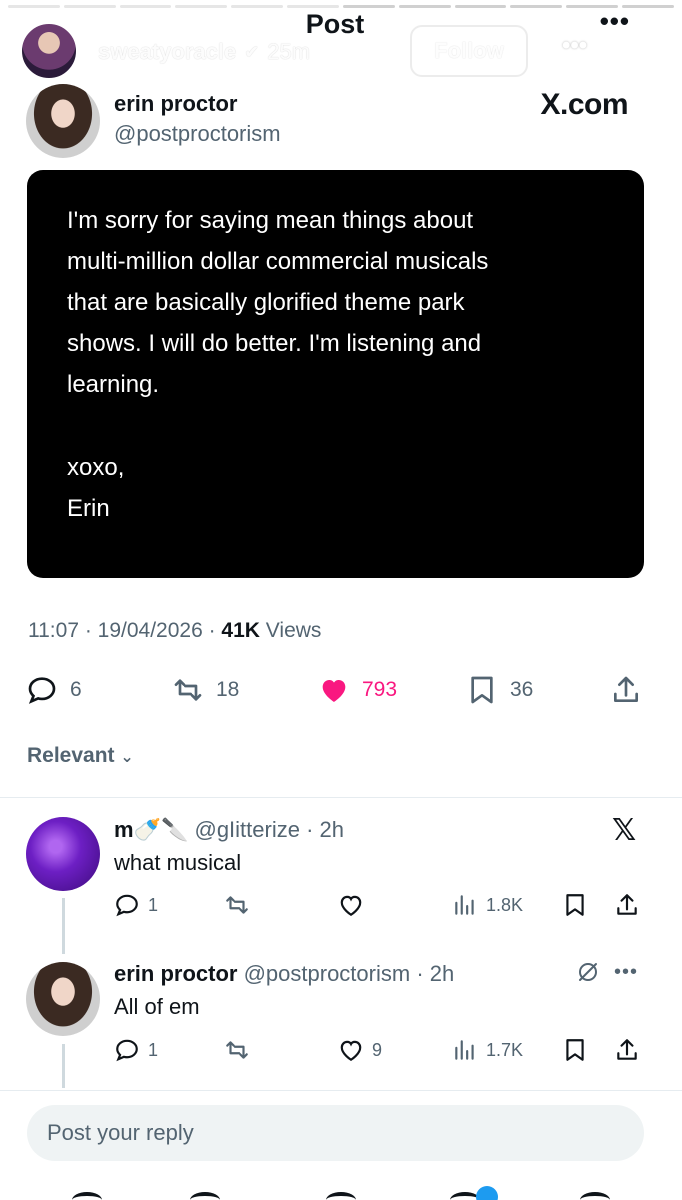 The height and width of the screenshot is (1200, 682). I want to click on reply-author-name: m🍼🔪, so click(151, 829).